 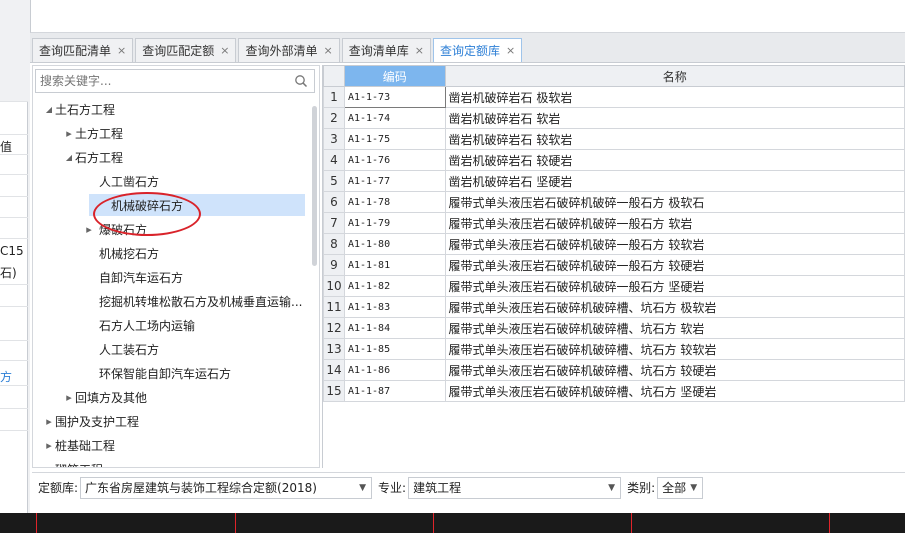 I want to click on tree-node-label: 土石方工程, so click(x=85, y=109).